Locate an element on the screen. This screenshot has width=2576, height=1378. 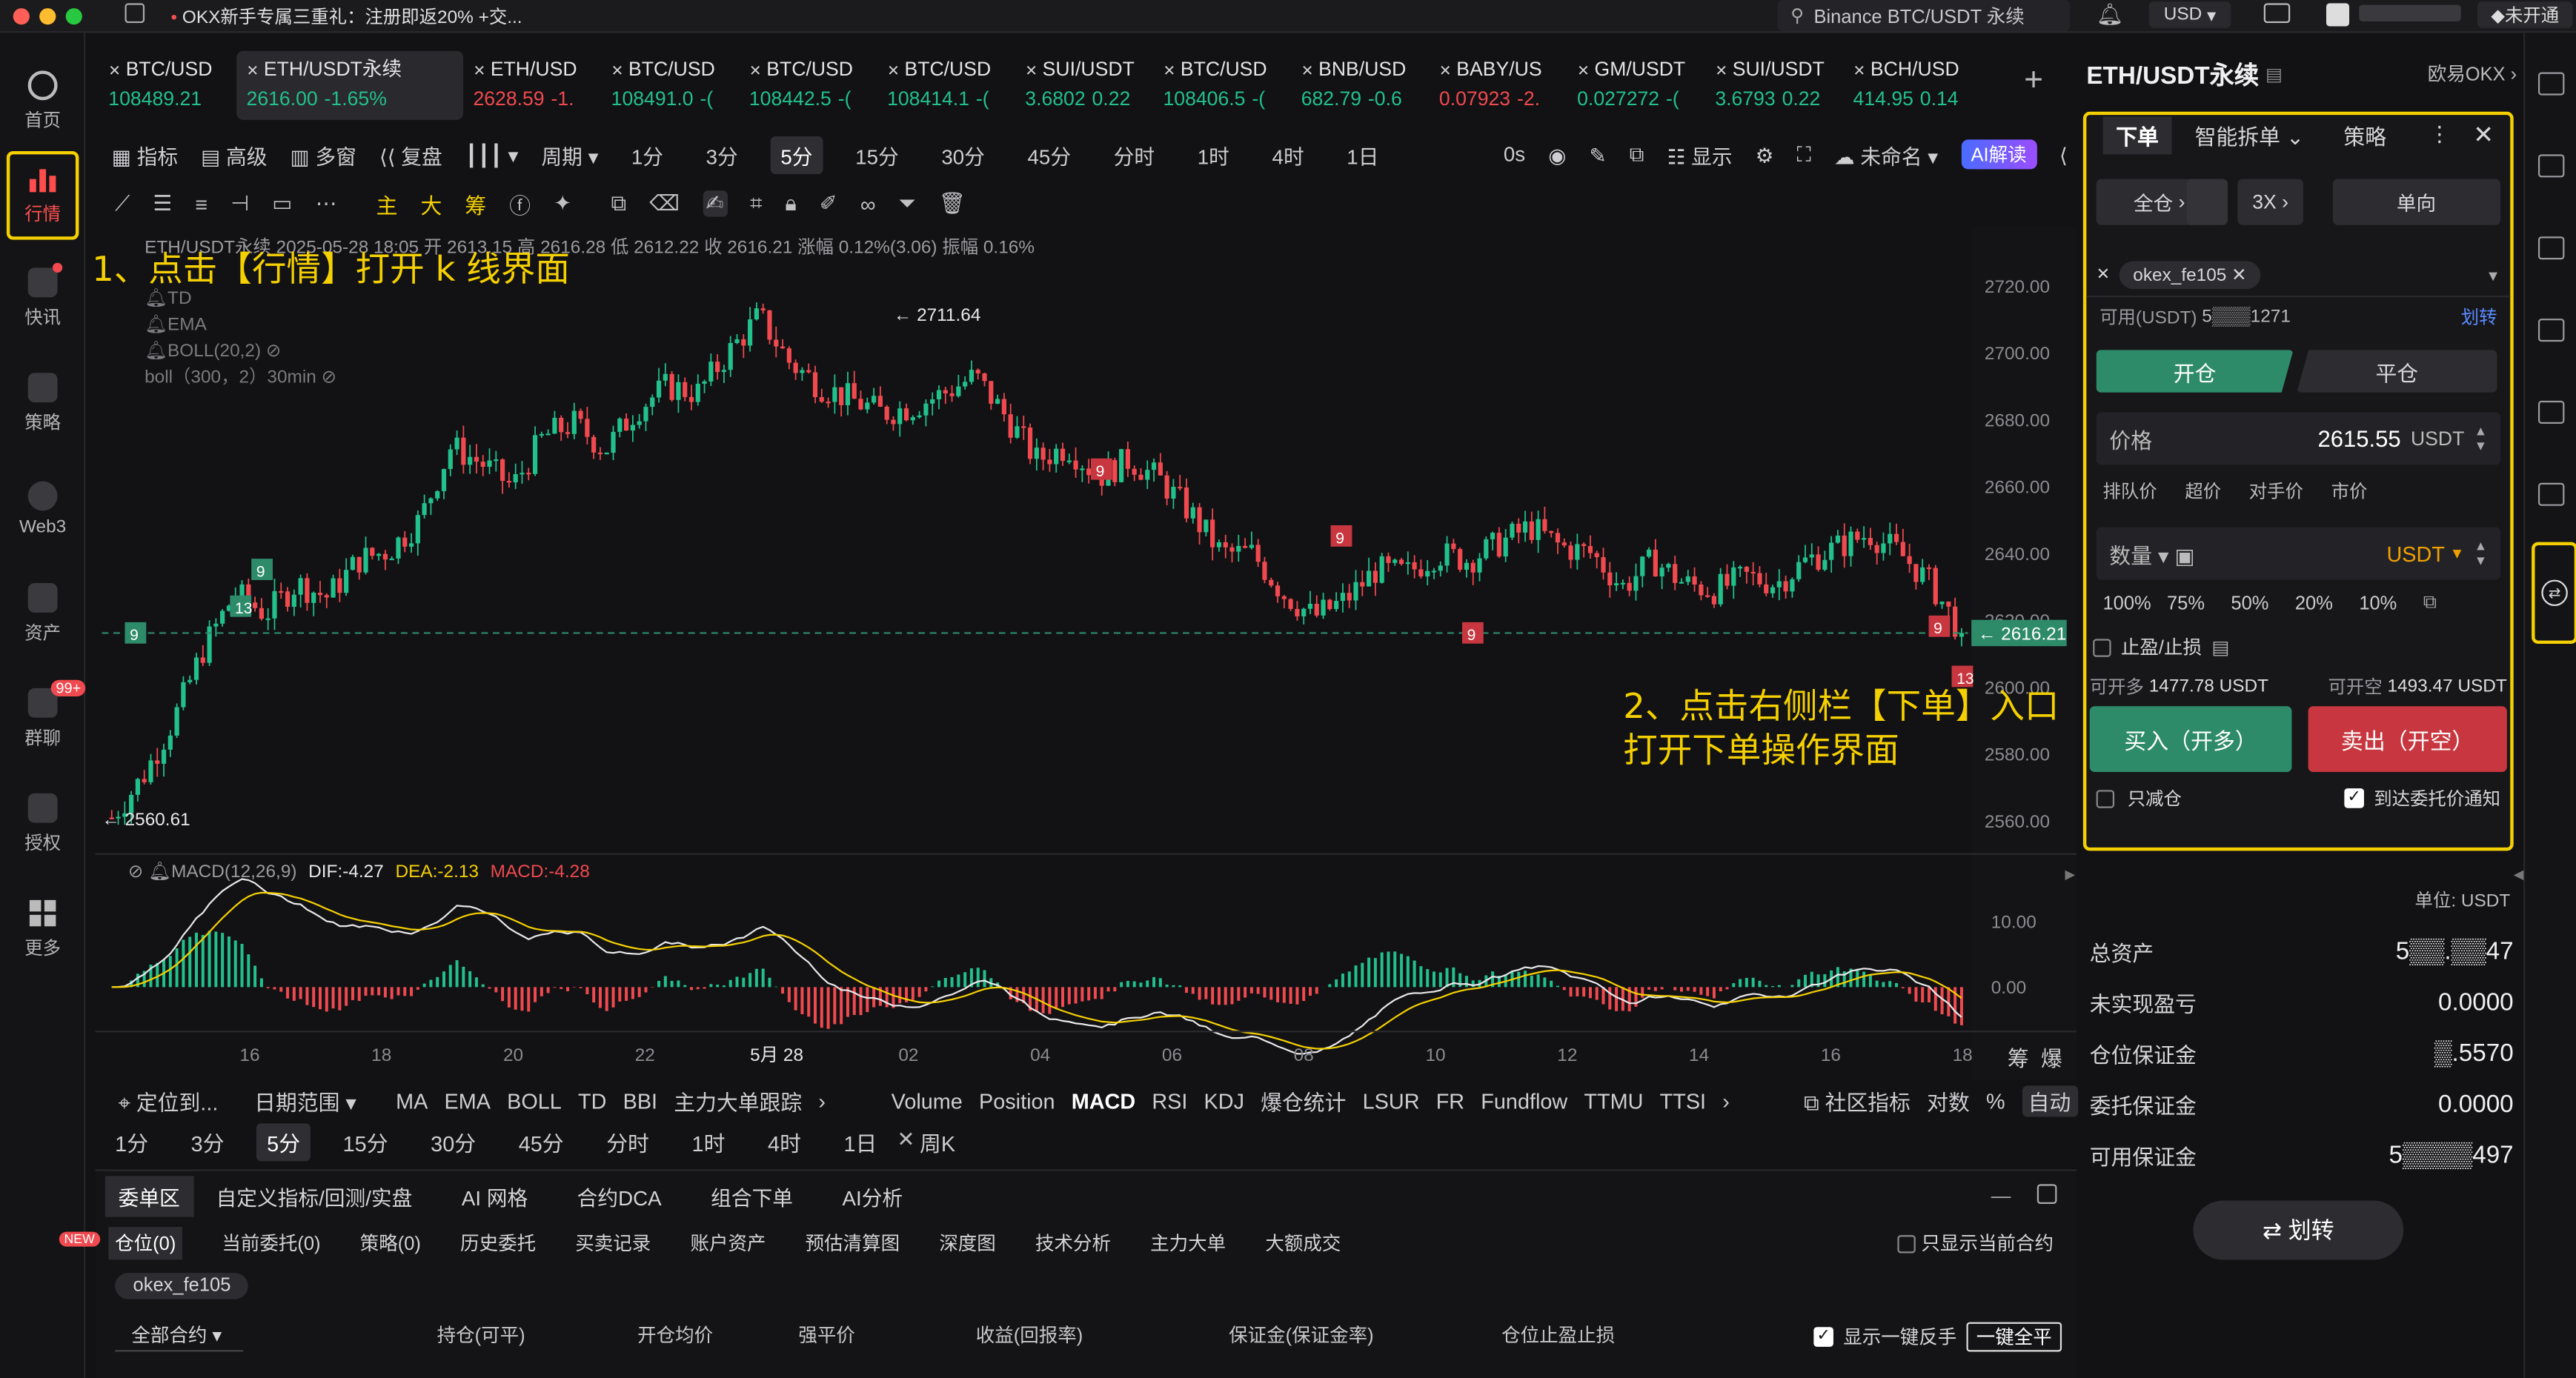
percent-button: 20% is located at coordinates (2327, 603).